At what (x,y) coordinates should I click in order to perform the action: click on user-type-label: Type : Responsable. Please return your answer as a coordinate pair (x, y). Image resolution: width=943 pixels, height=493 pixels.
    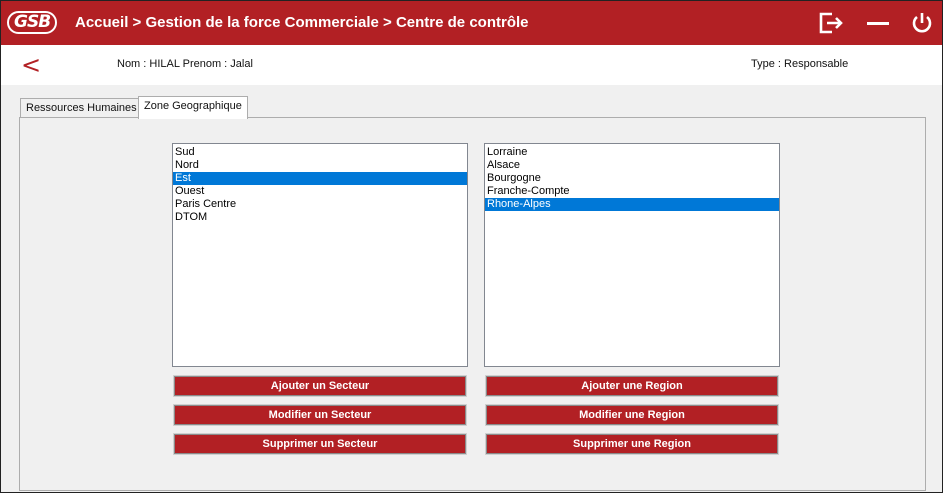
    Looking at the image, I should click on (800, 64).